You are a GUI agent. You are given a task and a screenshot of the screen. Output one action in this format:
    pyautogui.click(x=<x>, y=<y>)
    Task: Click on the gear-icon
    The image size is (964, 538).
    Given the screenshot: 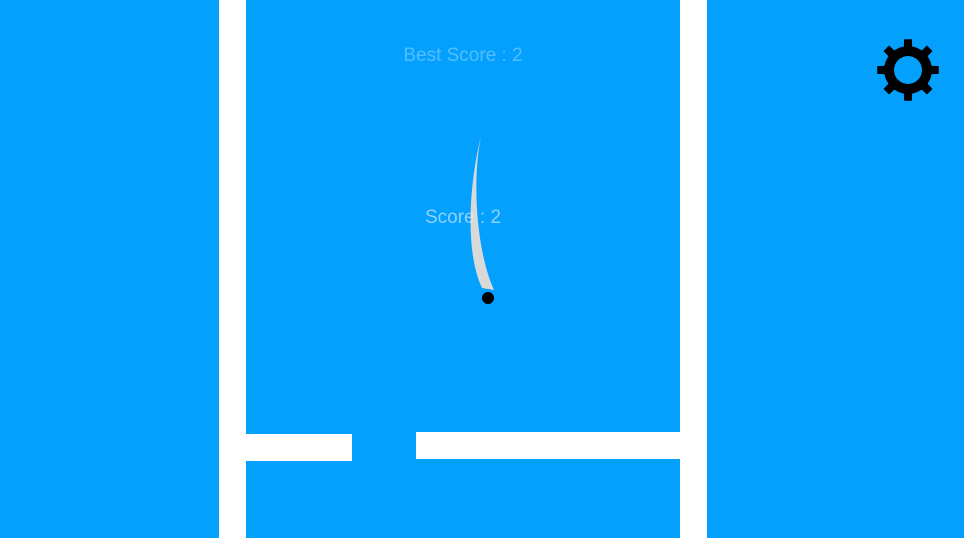 What is the action you would take?
    pyautogui.click(x=908, y=70)
    